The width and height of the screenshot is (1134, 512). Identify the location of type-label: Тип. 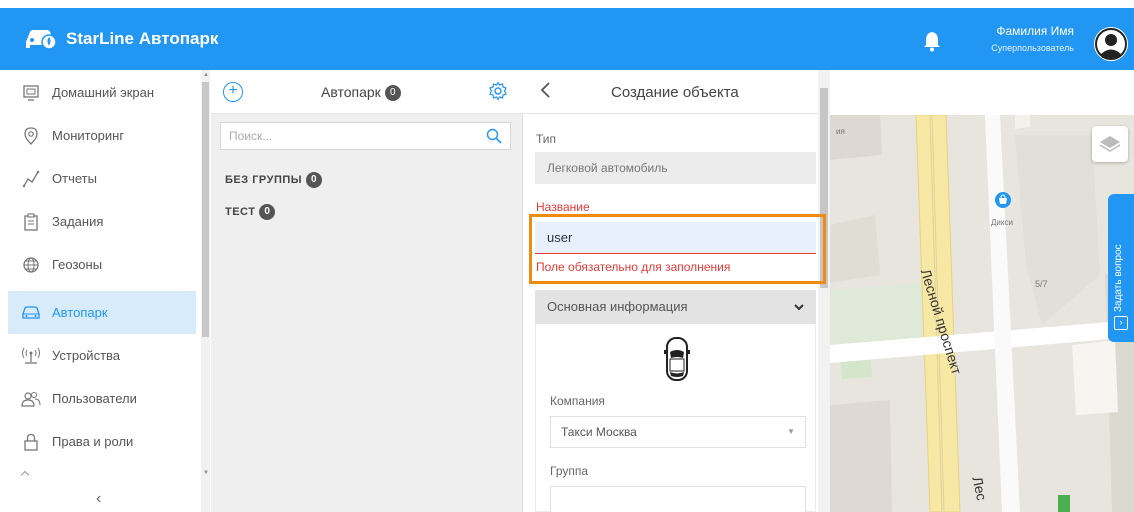
(546, 139).